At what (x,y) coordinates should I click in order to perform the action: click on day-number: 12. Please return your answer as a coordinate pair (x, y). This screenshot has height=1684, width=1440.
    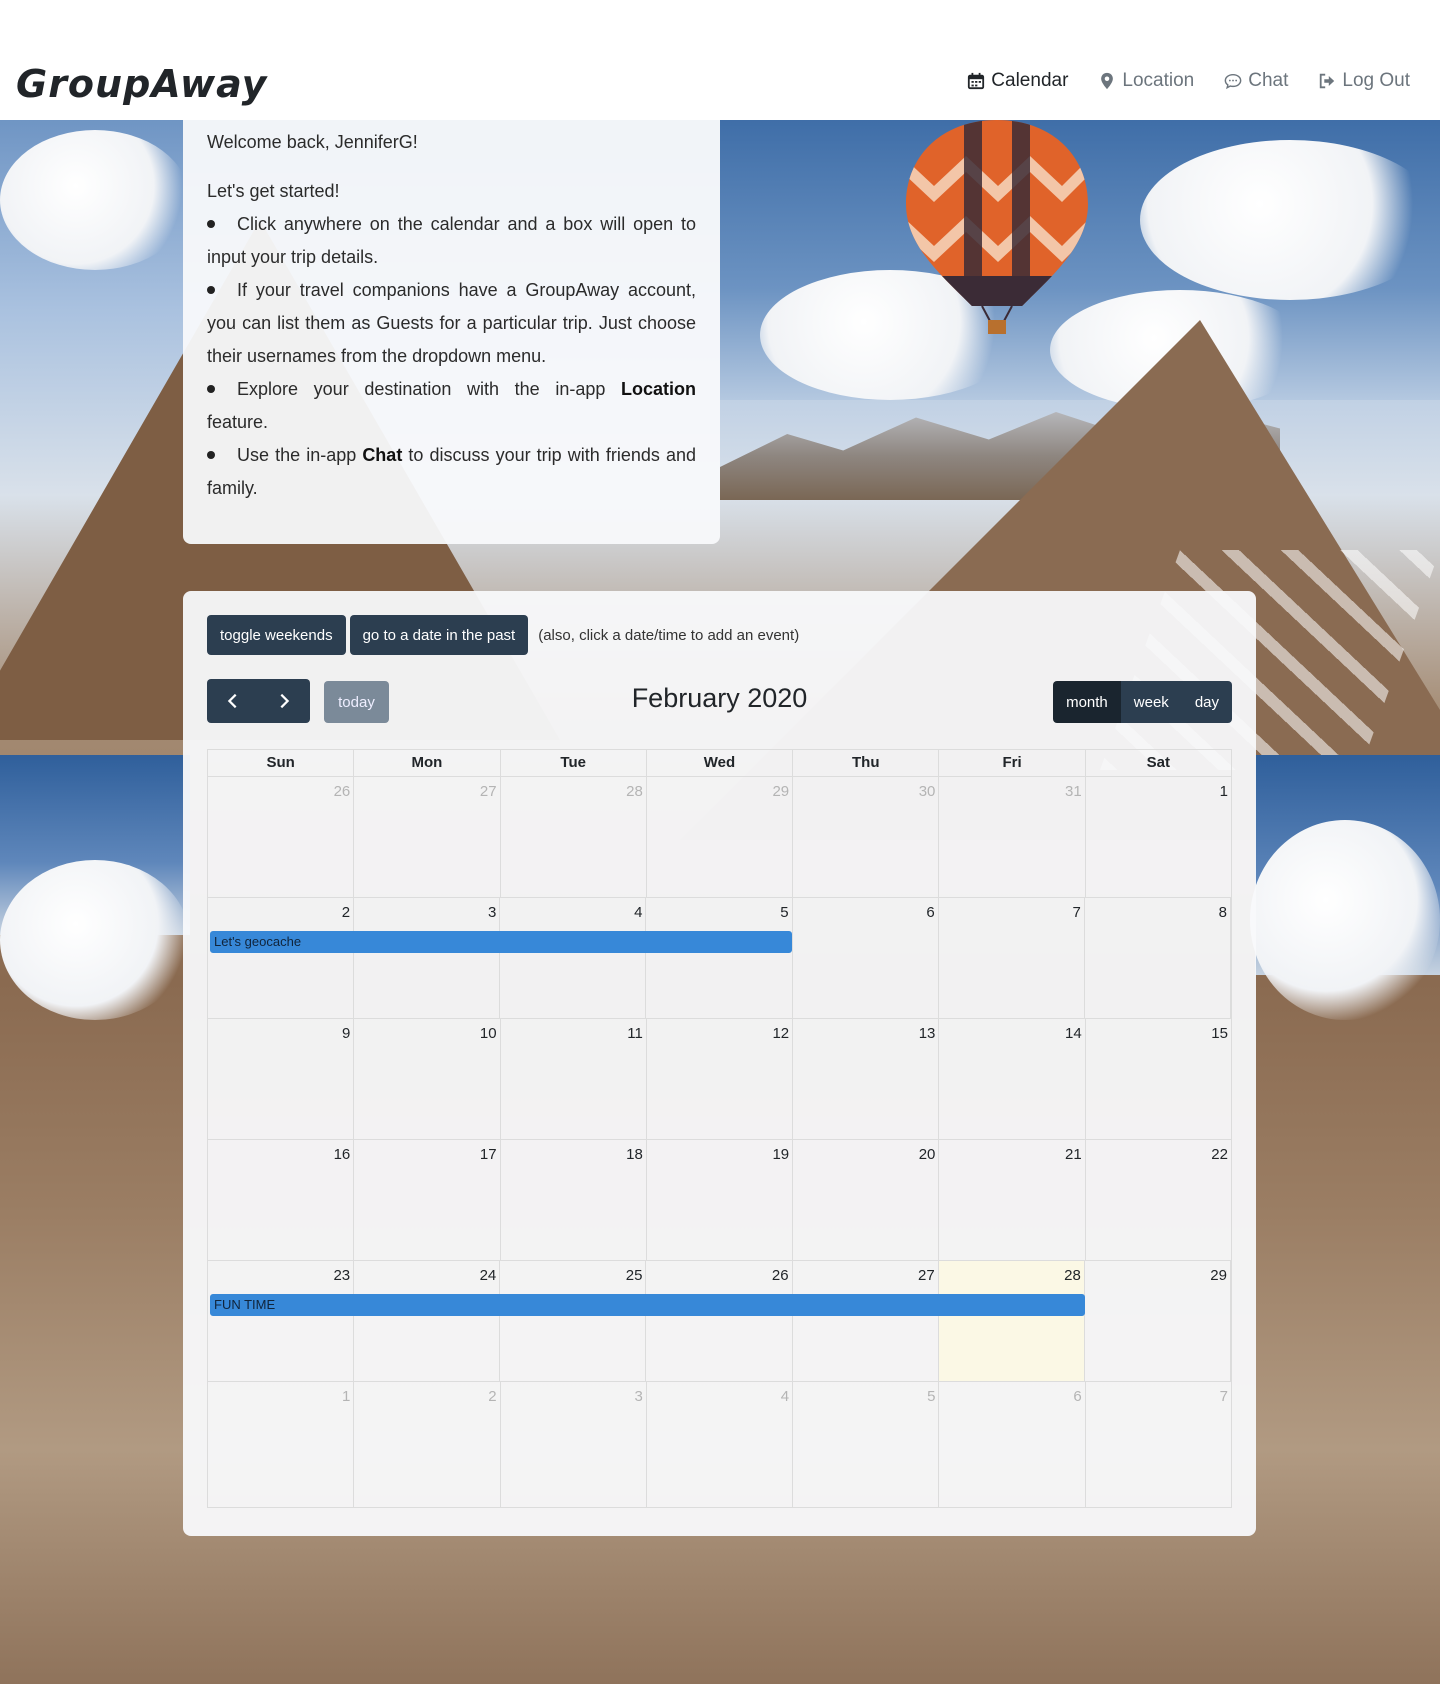
    Looking at the image, I should click on (780, 1033).